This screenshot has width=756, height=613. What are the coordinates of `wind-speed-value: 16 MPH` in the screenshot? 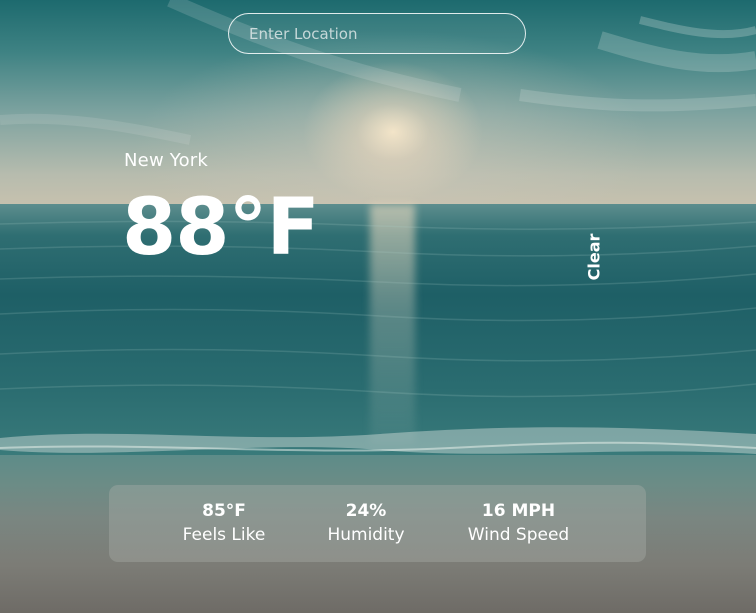 It's located at (518, 511).